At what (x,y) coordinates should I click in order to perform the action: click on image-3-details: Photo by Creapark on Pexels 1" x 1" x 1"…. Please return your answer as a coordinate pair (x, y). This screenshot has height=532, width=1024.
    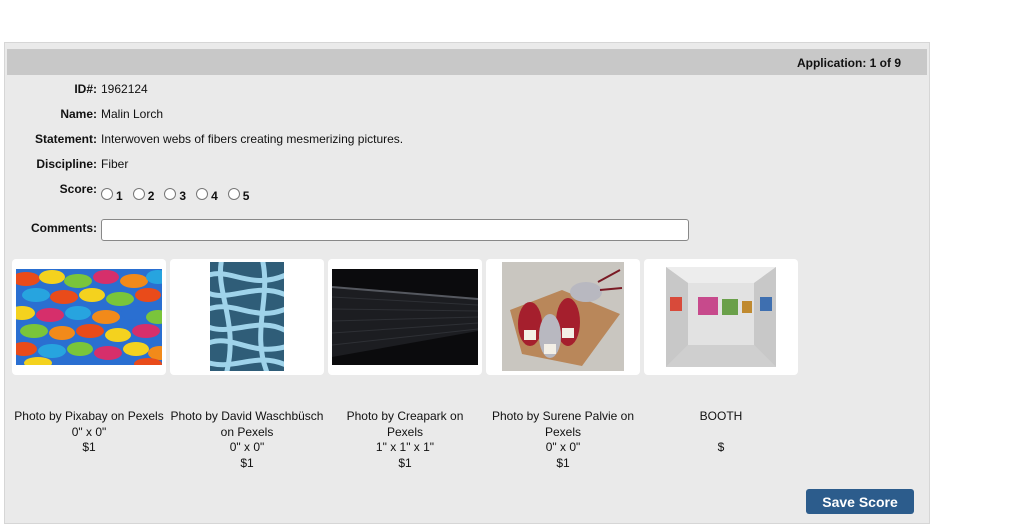
    Looking at the image, I should click on (405, 440).